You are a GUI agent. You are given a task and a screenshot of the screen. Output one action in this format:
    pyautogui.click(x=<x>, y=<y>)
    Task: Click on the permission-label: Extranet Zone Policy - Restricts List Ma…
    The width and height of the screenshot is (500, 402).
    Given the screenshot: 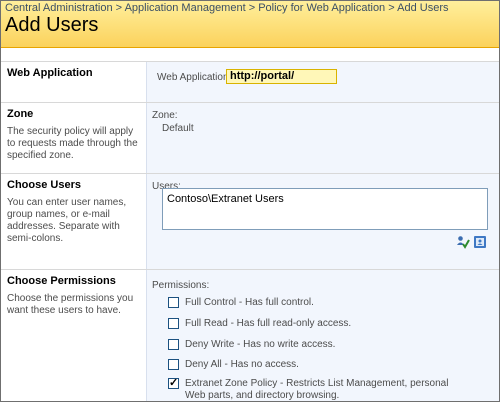 What is the action you would take?
    pyautogui.click(x=317, y=389)
    